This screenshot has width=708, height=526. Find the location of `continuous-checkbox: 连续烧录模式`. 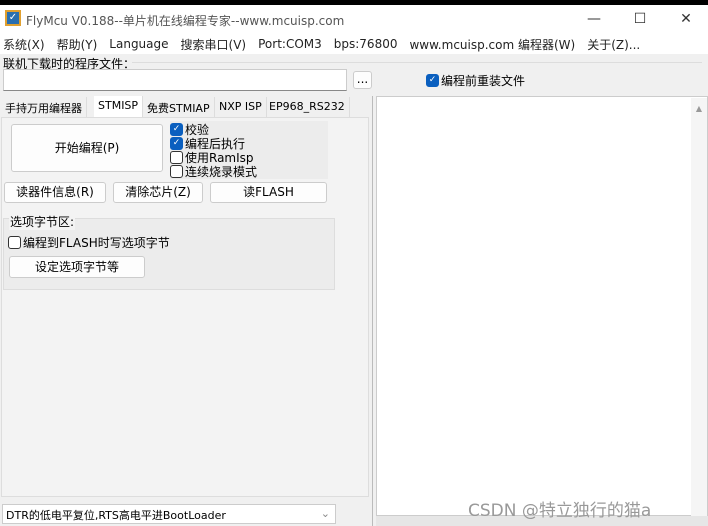

continuous-checkbox: 连续烧录模式 is located at coordinates (249, 171).